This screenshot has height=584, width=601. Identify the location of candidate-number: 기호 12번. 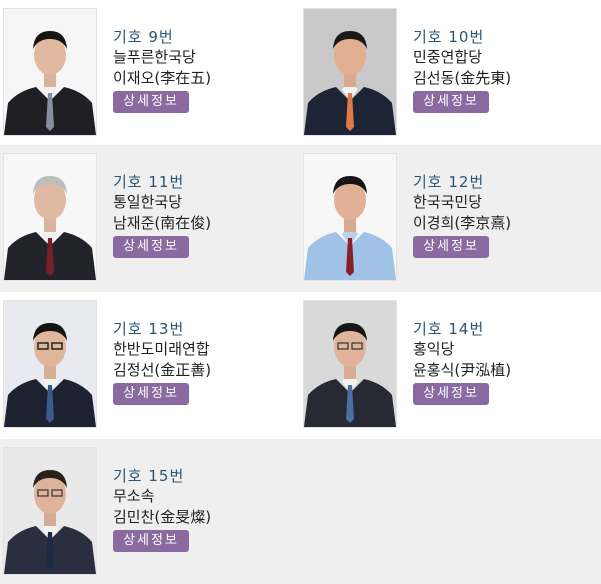
(449, 182).